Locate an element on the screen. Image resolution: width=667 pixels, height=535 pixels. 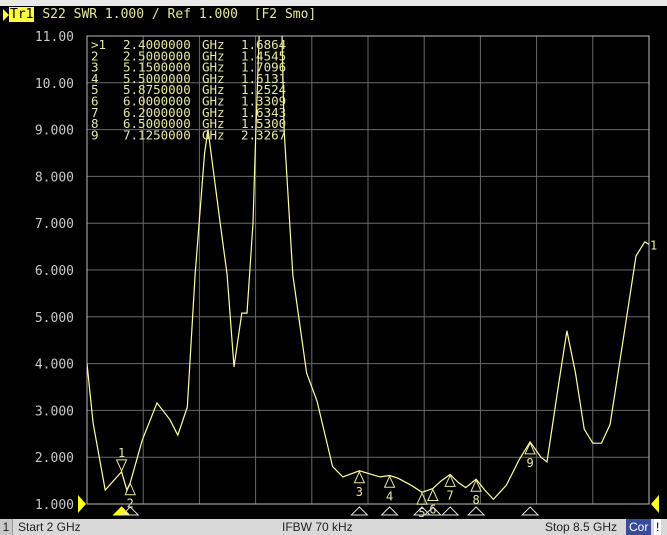
marker-9-position-icon is located at coordinates (530, 511).